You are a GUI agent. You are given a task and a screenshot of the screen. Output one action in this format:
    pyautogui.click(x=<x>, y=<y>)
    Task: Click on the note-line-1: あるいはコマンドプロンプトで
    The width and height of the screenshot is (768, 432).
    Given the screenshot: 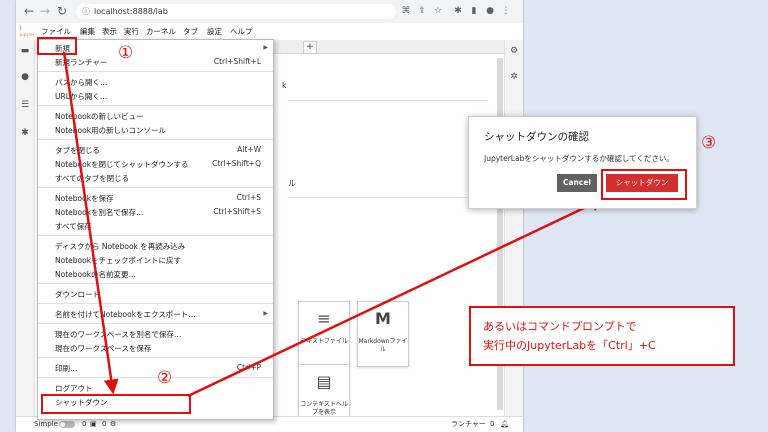 What is the action you would take?
    pyautogui.click(x=560, y=326)
    